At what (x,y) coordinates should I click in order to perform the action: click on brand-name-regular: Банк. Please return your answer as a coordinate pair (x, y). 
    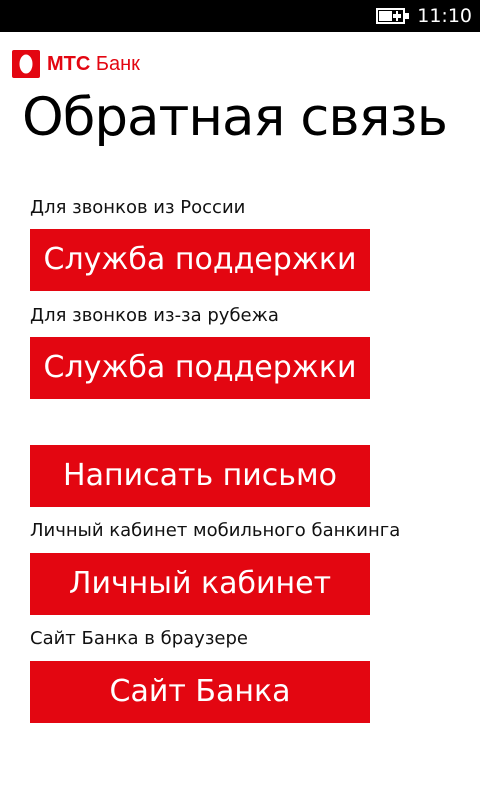
    Looking at the image, I should click on (115, 64).